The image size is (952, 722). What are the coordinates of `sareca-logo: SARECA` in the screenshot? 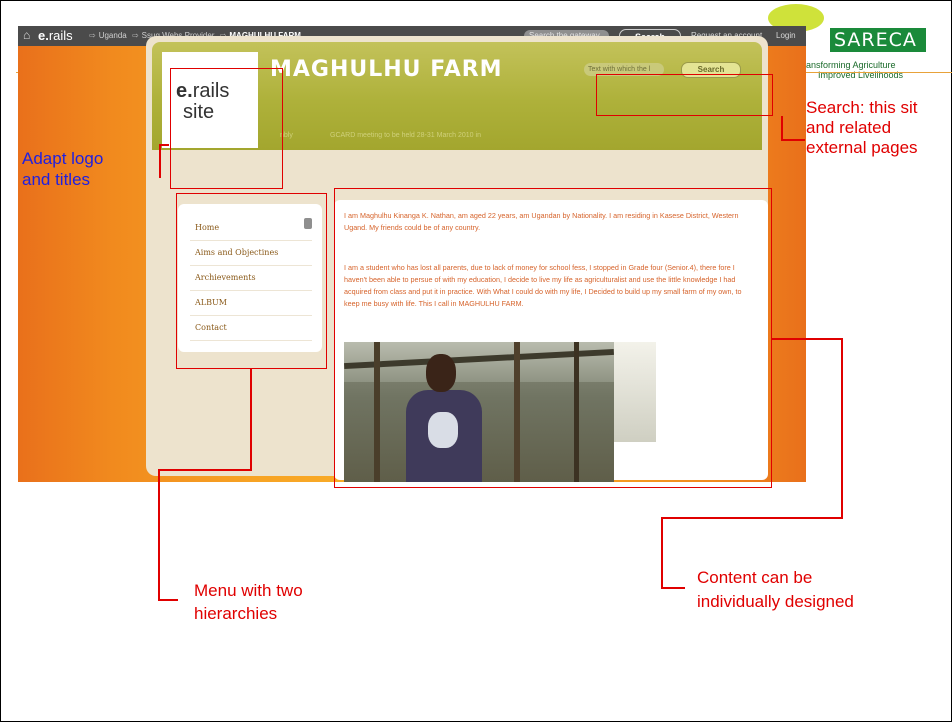 It's located at (860, 32).